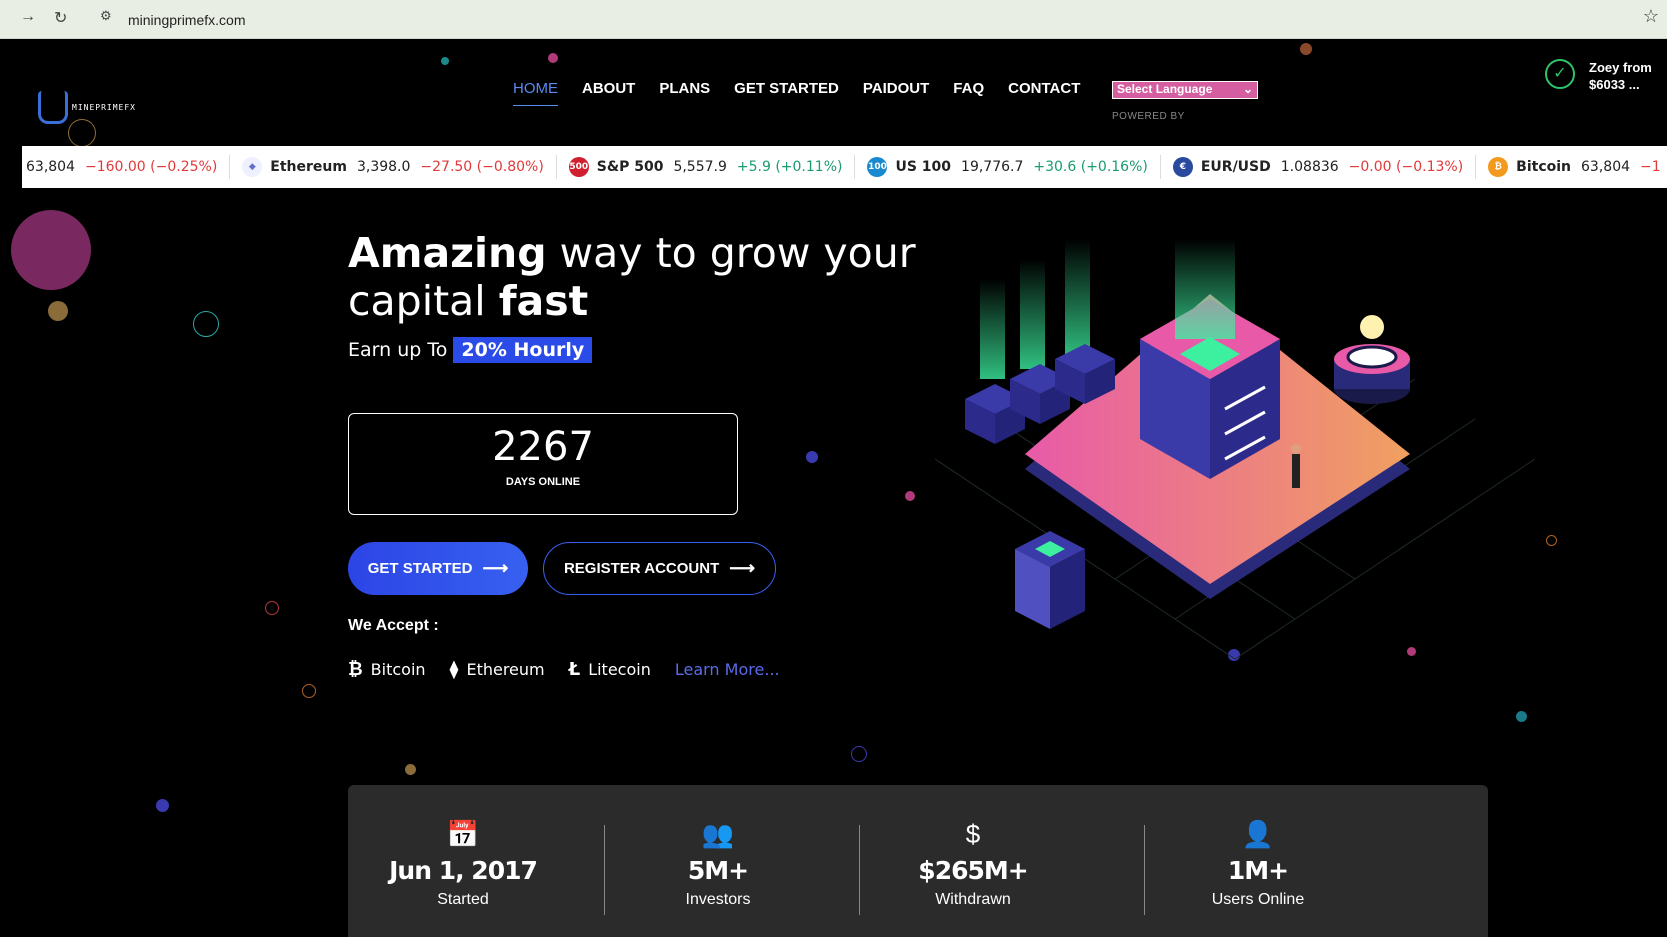 The image size is (1667, 937). I want to click on nav-plans: PLANS, so click(684, 93).